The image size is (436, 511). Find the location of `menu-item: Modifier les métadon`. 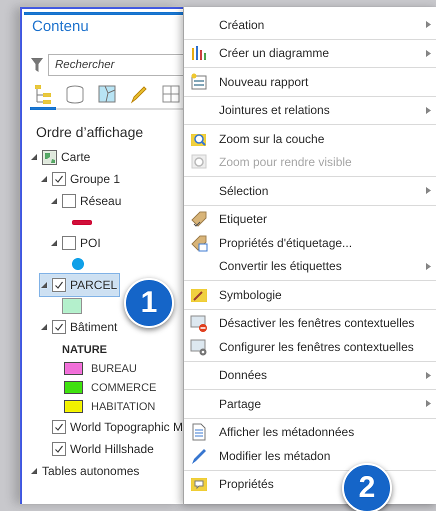

menu-item: Modifier les métadon is located at coordinates (260, 456).